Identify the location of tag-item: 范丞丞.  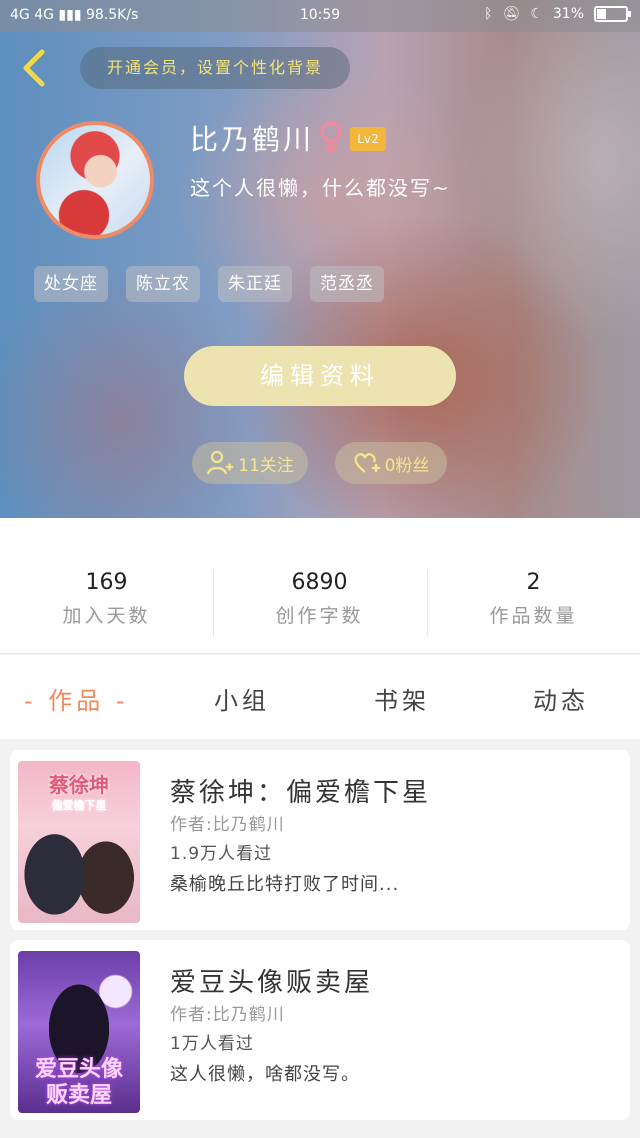
(347, 284).